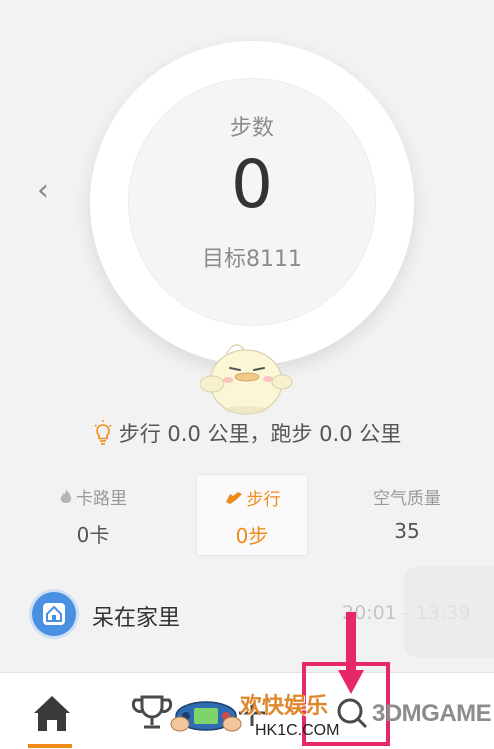  I want to click on calorie-label: 卡路里, so click(101, 499).